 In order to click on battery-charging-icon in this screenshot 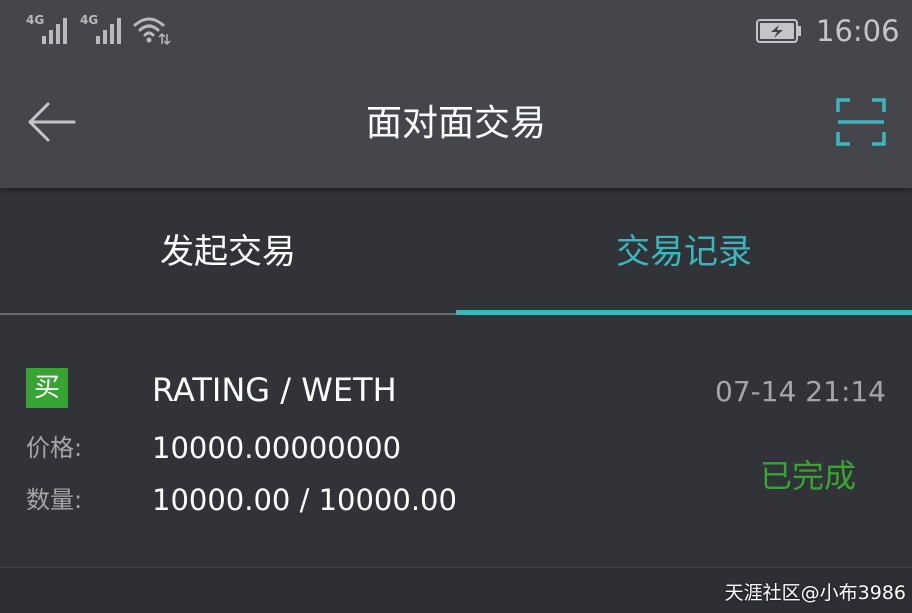, I will do `click(778, 31)`.